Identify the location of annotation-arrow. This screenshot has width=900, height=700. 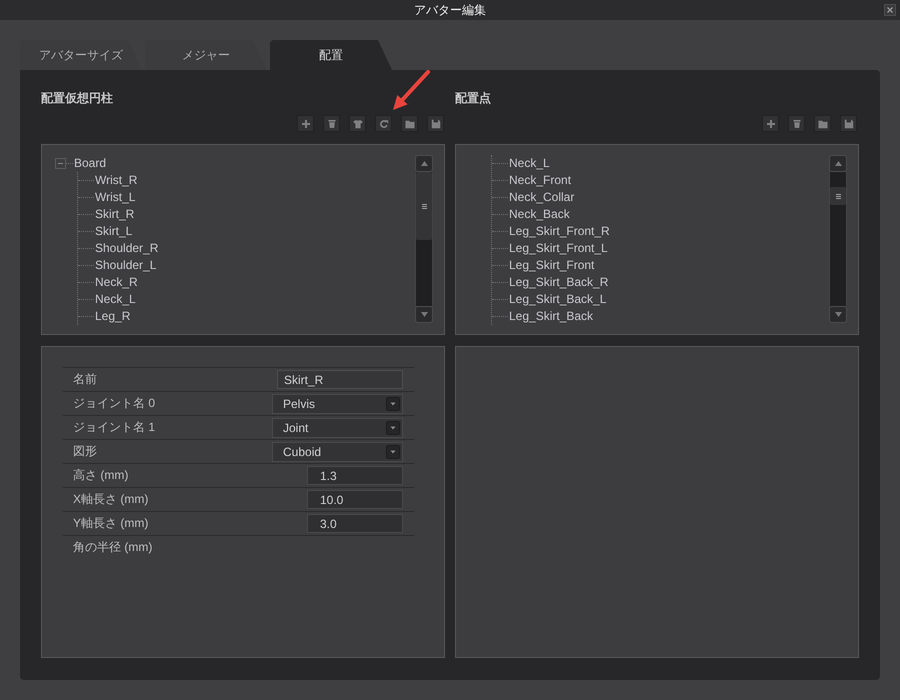
(411, 90).